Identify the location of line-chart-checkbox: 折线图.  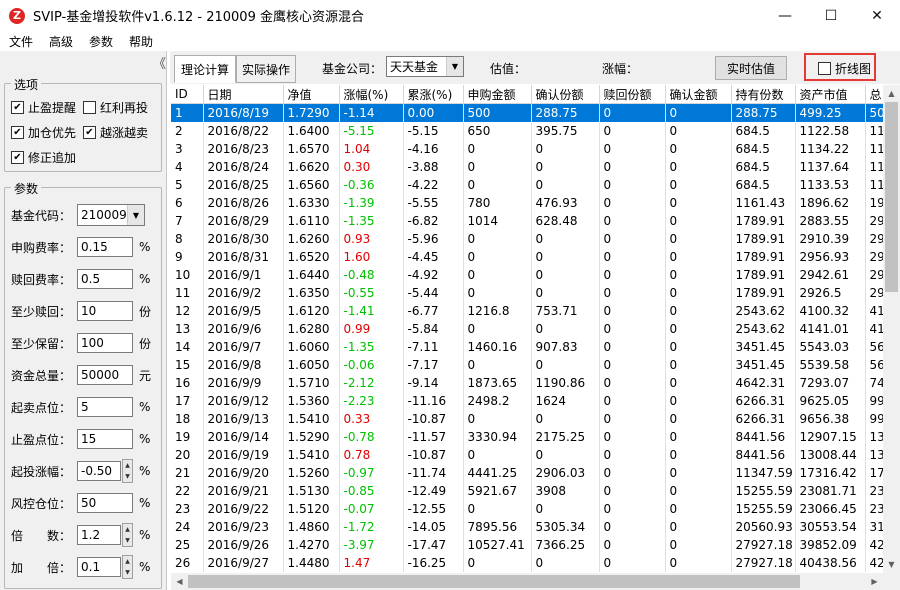
(844, 68).